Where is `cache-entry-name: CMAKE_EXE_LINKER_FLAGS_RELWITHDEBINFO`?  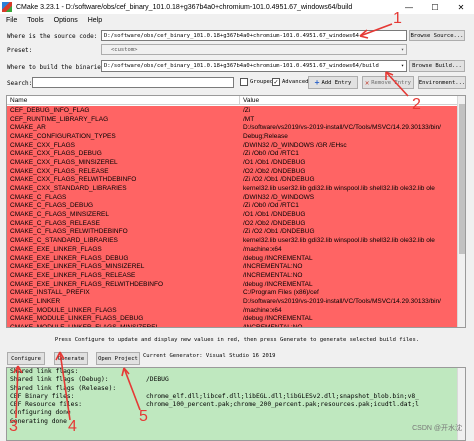
cache-entry-name: CMAKE_EXE_LINKER_FLAGS_RELWITHDEBINFO is located at coordinates (123, 284).